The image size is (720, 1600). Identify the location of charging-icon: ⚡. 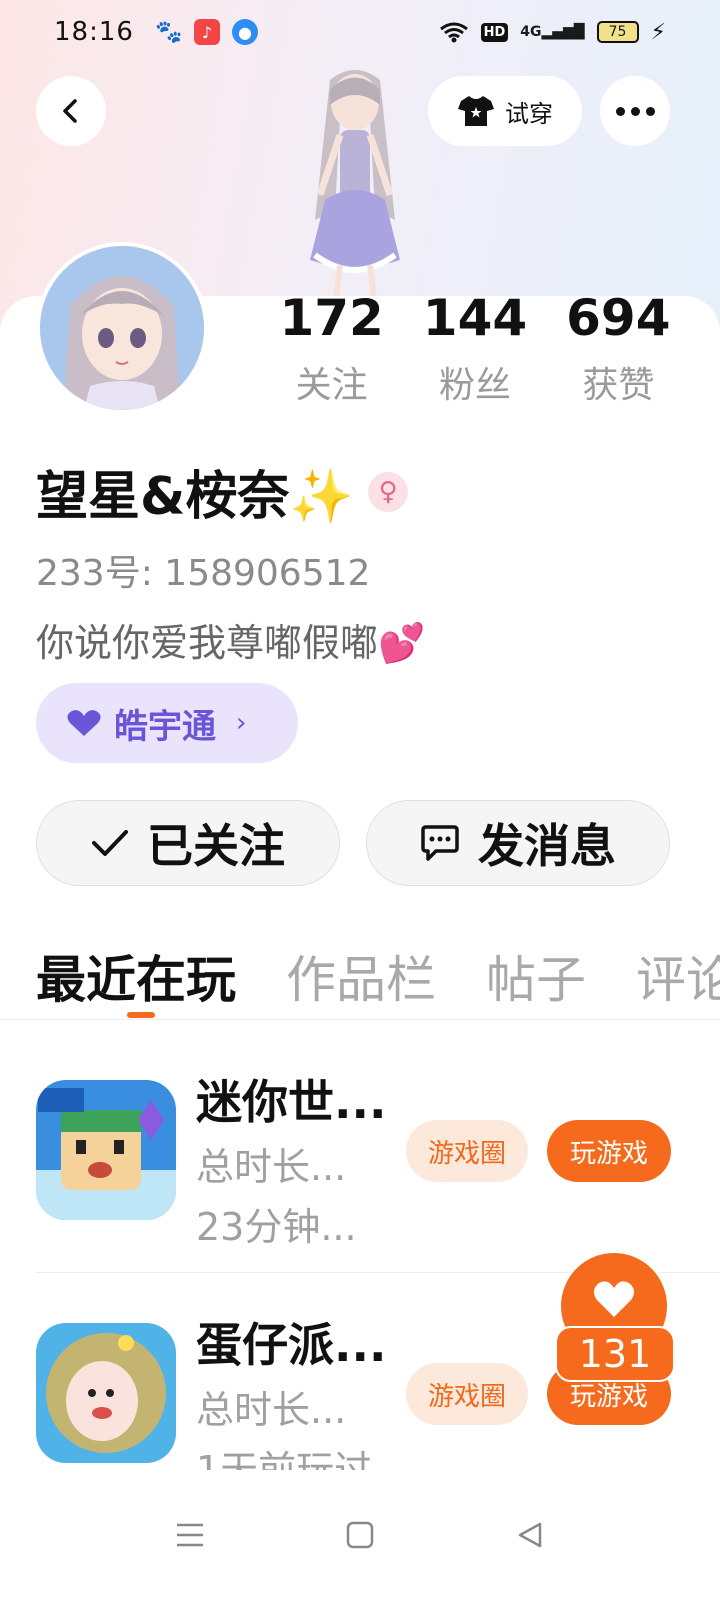
(658, 32).